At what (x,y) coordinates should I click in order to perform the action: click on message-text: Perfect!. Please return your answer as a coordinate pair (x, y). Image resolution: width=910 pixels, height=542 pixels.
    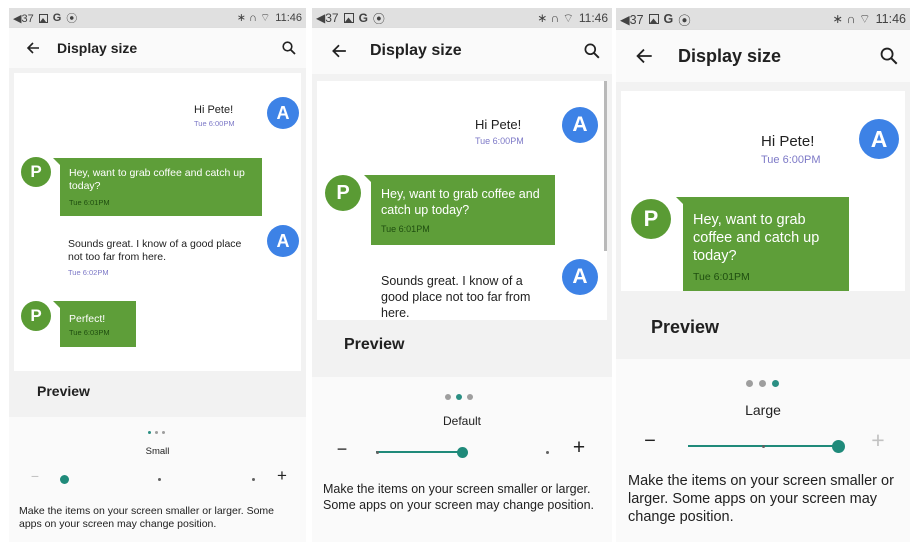
    Looking at the image, I should click on (87, 319).